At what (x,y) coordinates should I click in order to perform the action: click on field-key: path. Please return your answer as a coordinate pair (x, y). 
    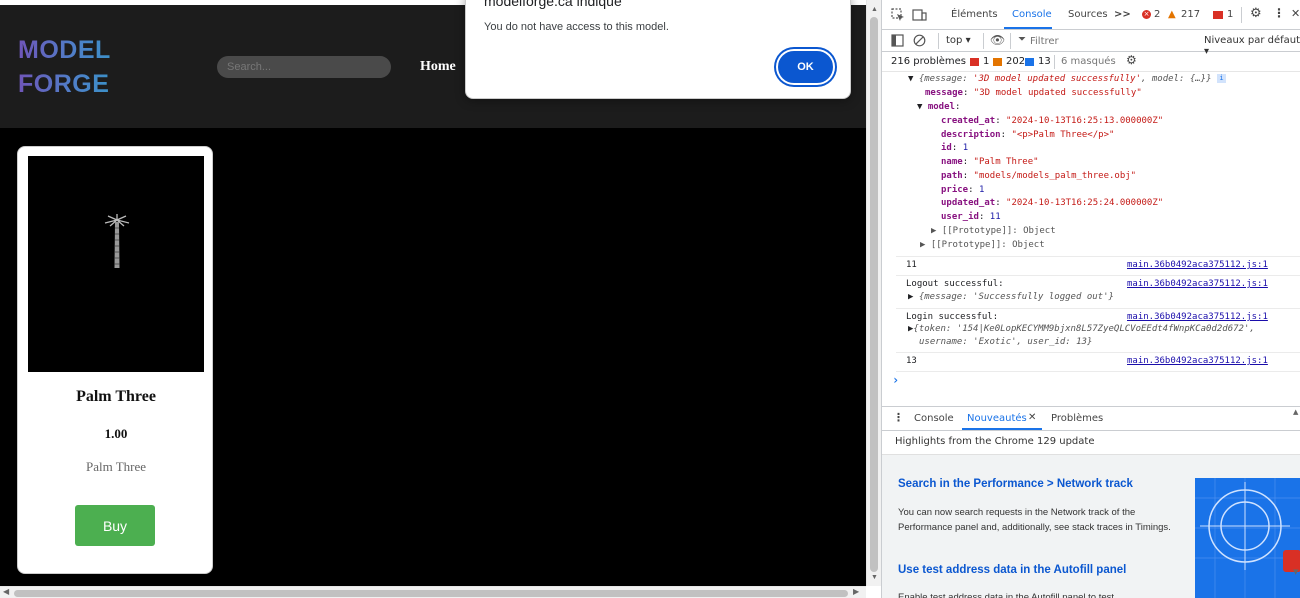
    Looking at the image, I should click on (952, 176).